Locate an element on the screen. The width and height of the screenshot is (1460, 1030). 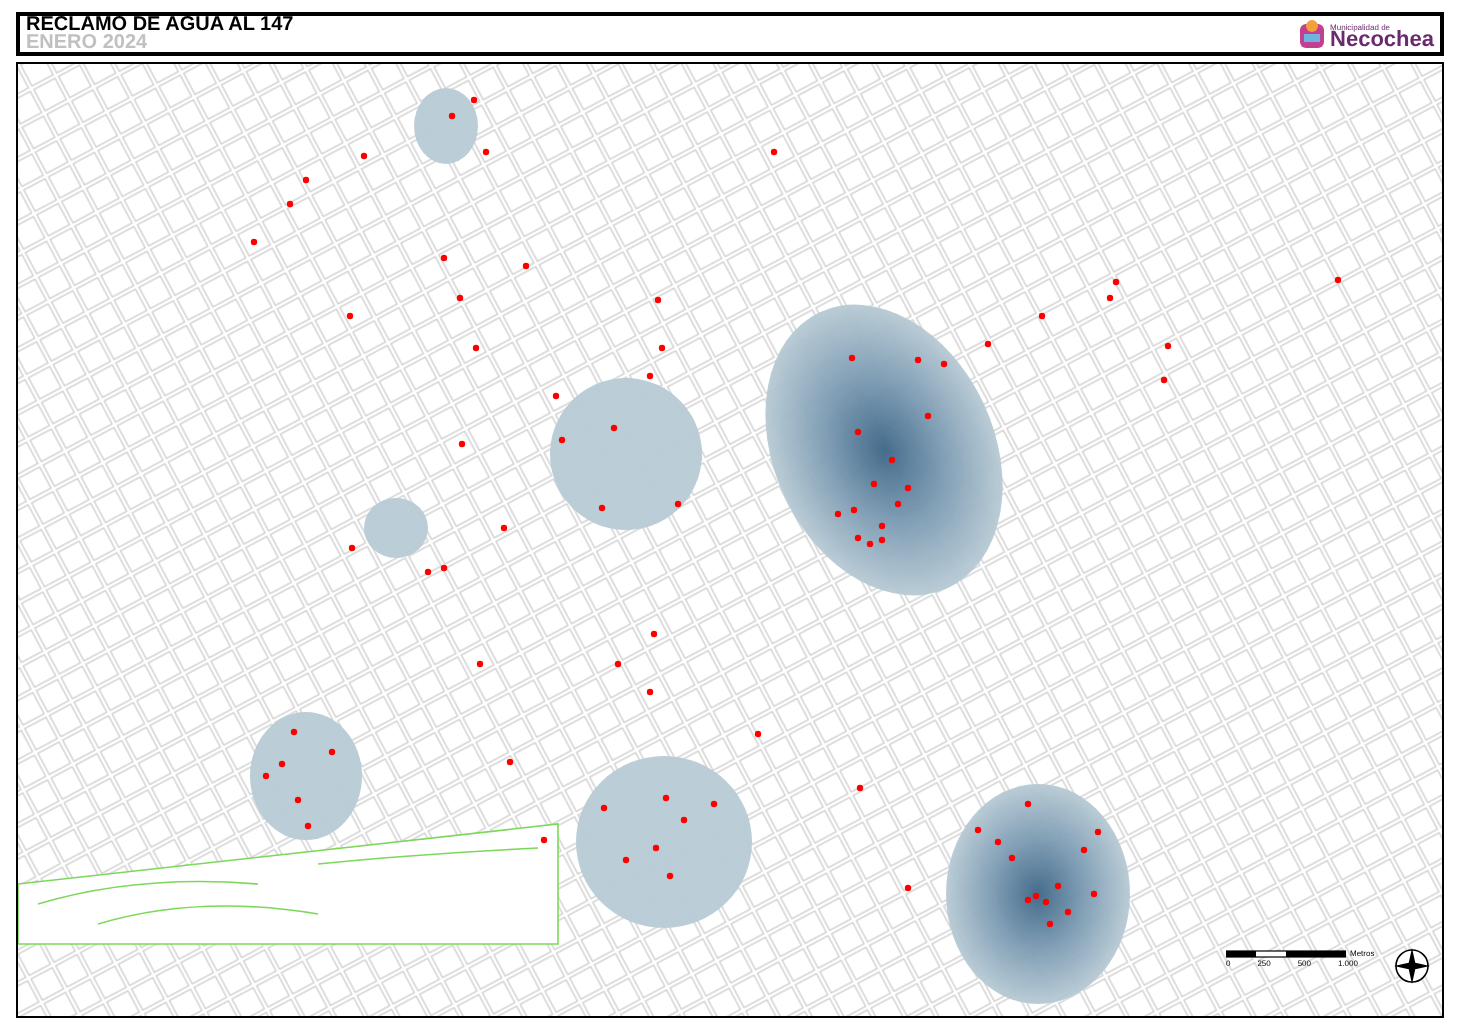
logo-name: Necochea is located at coordinates (1382, 39).